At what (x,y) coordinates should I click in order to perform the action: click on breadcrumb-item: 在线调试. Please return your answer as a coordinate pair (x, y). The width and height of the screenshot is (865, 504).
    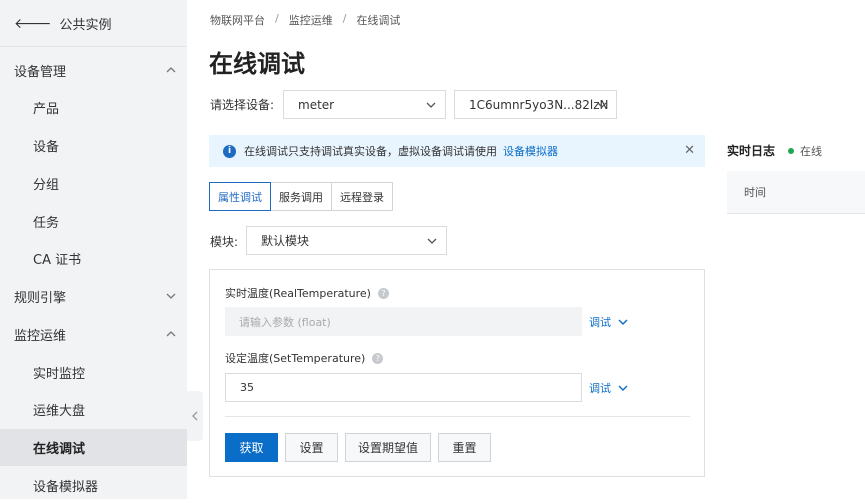
    Looking at the image, I should click on (378, 20).